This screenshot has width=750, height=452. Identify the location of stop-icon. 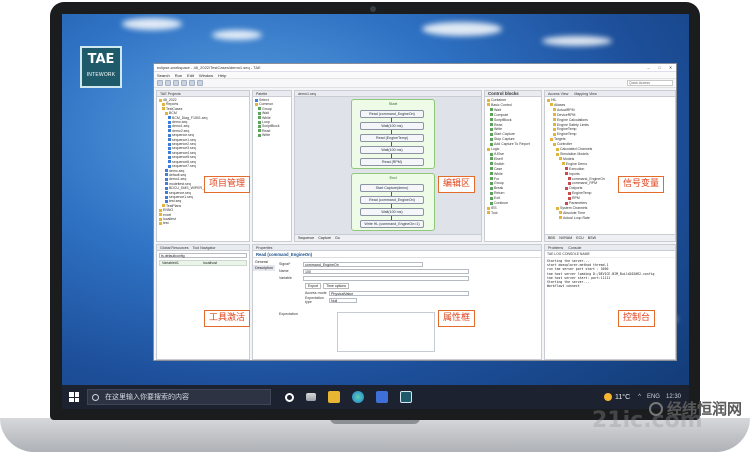
(192, 83).